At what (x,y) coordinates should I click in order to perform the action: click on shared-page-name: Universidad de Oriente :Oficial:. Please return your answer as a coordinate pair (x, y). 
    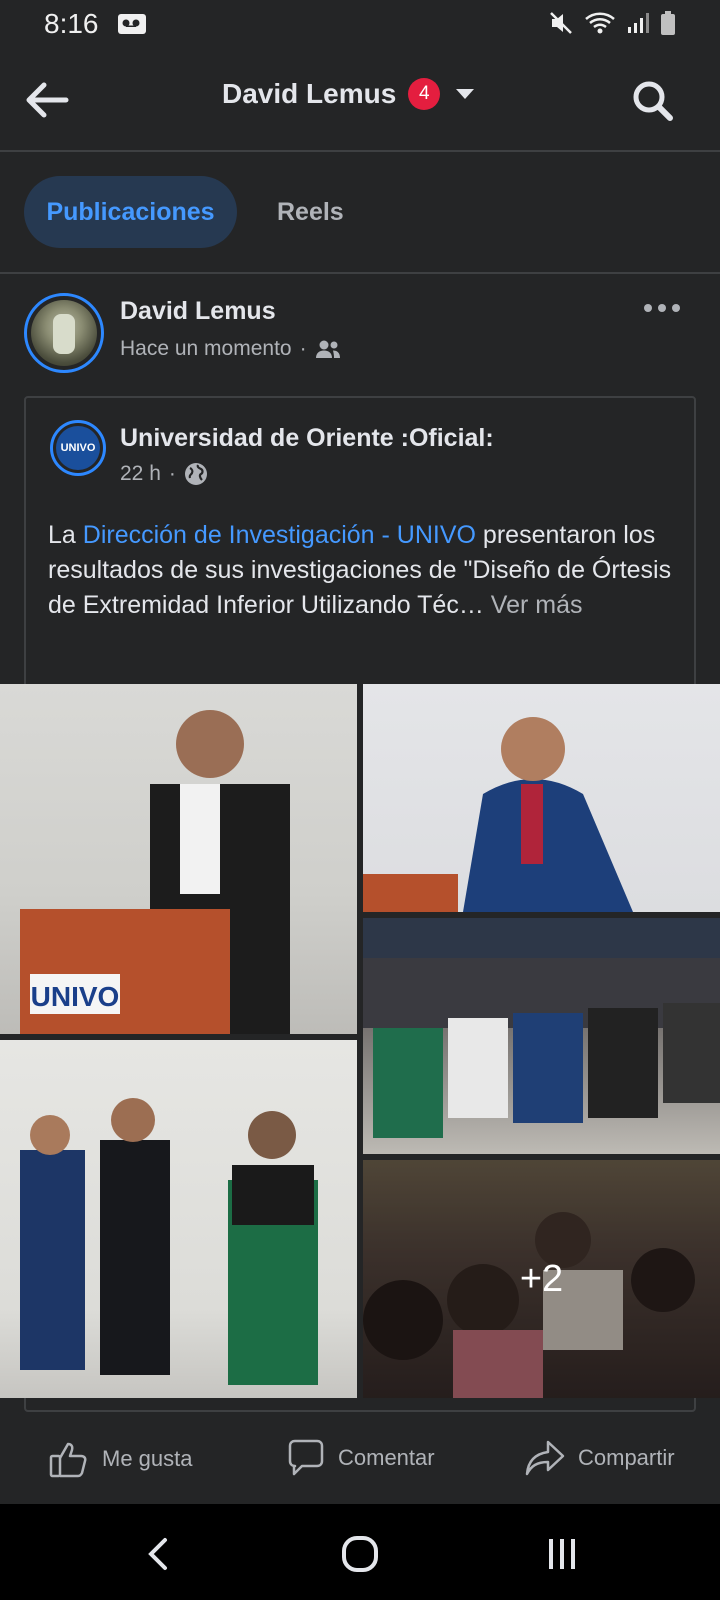
    Looking at the image, I should click on (307, 438).